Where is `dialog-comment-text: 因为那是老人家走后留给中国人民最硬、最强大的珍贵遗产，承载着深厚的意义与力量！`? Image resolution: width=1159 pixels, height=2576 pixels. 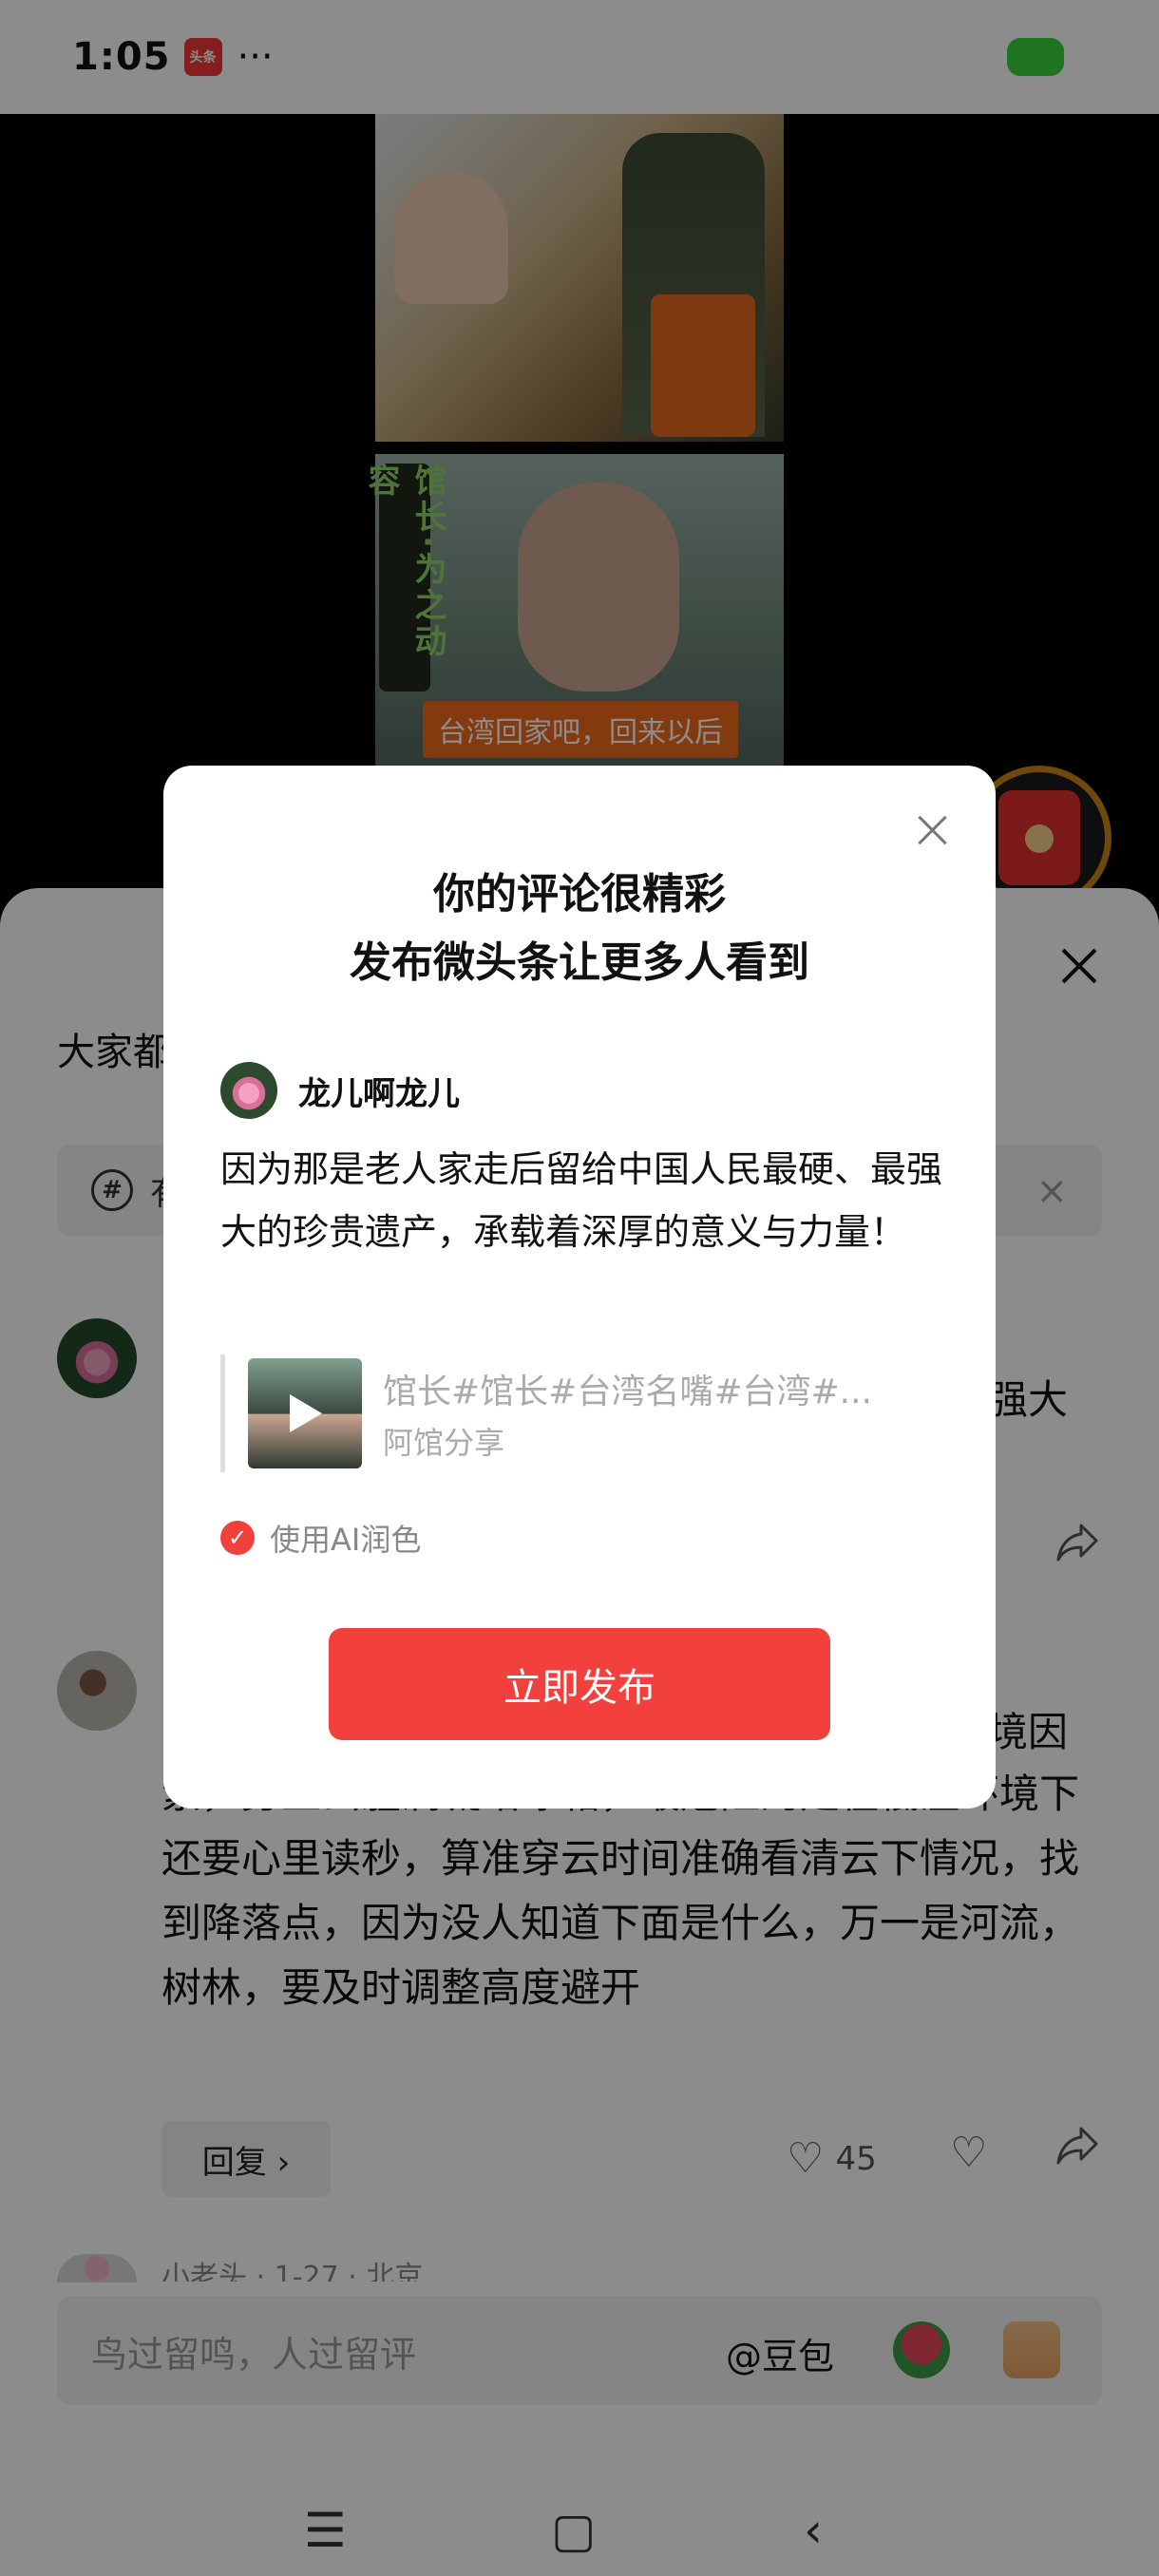
dialog-comment-text: 因为那是老人家走后留给中国人民最硬、最强大的珍贵遗产，承载着深厚的意义与力量！ is located at coordinates (581, 1200).